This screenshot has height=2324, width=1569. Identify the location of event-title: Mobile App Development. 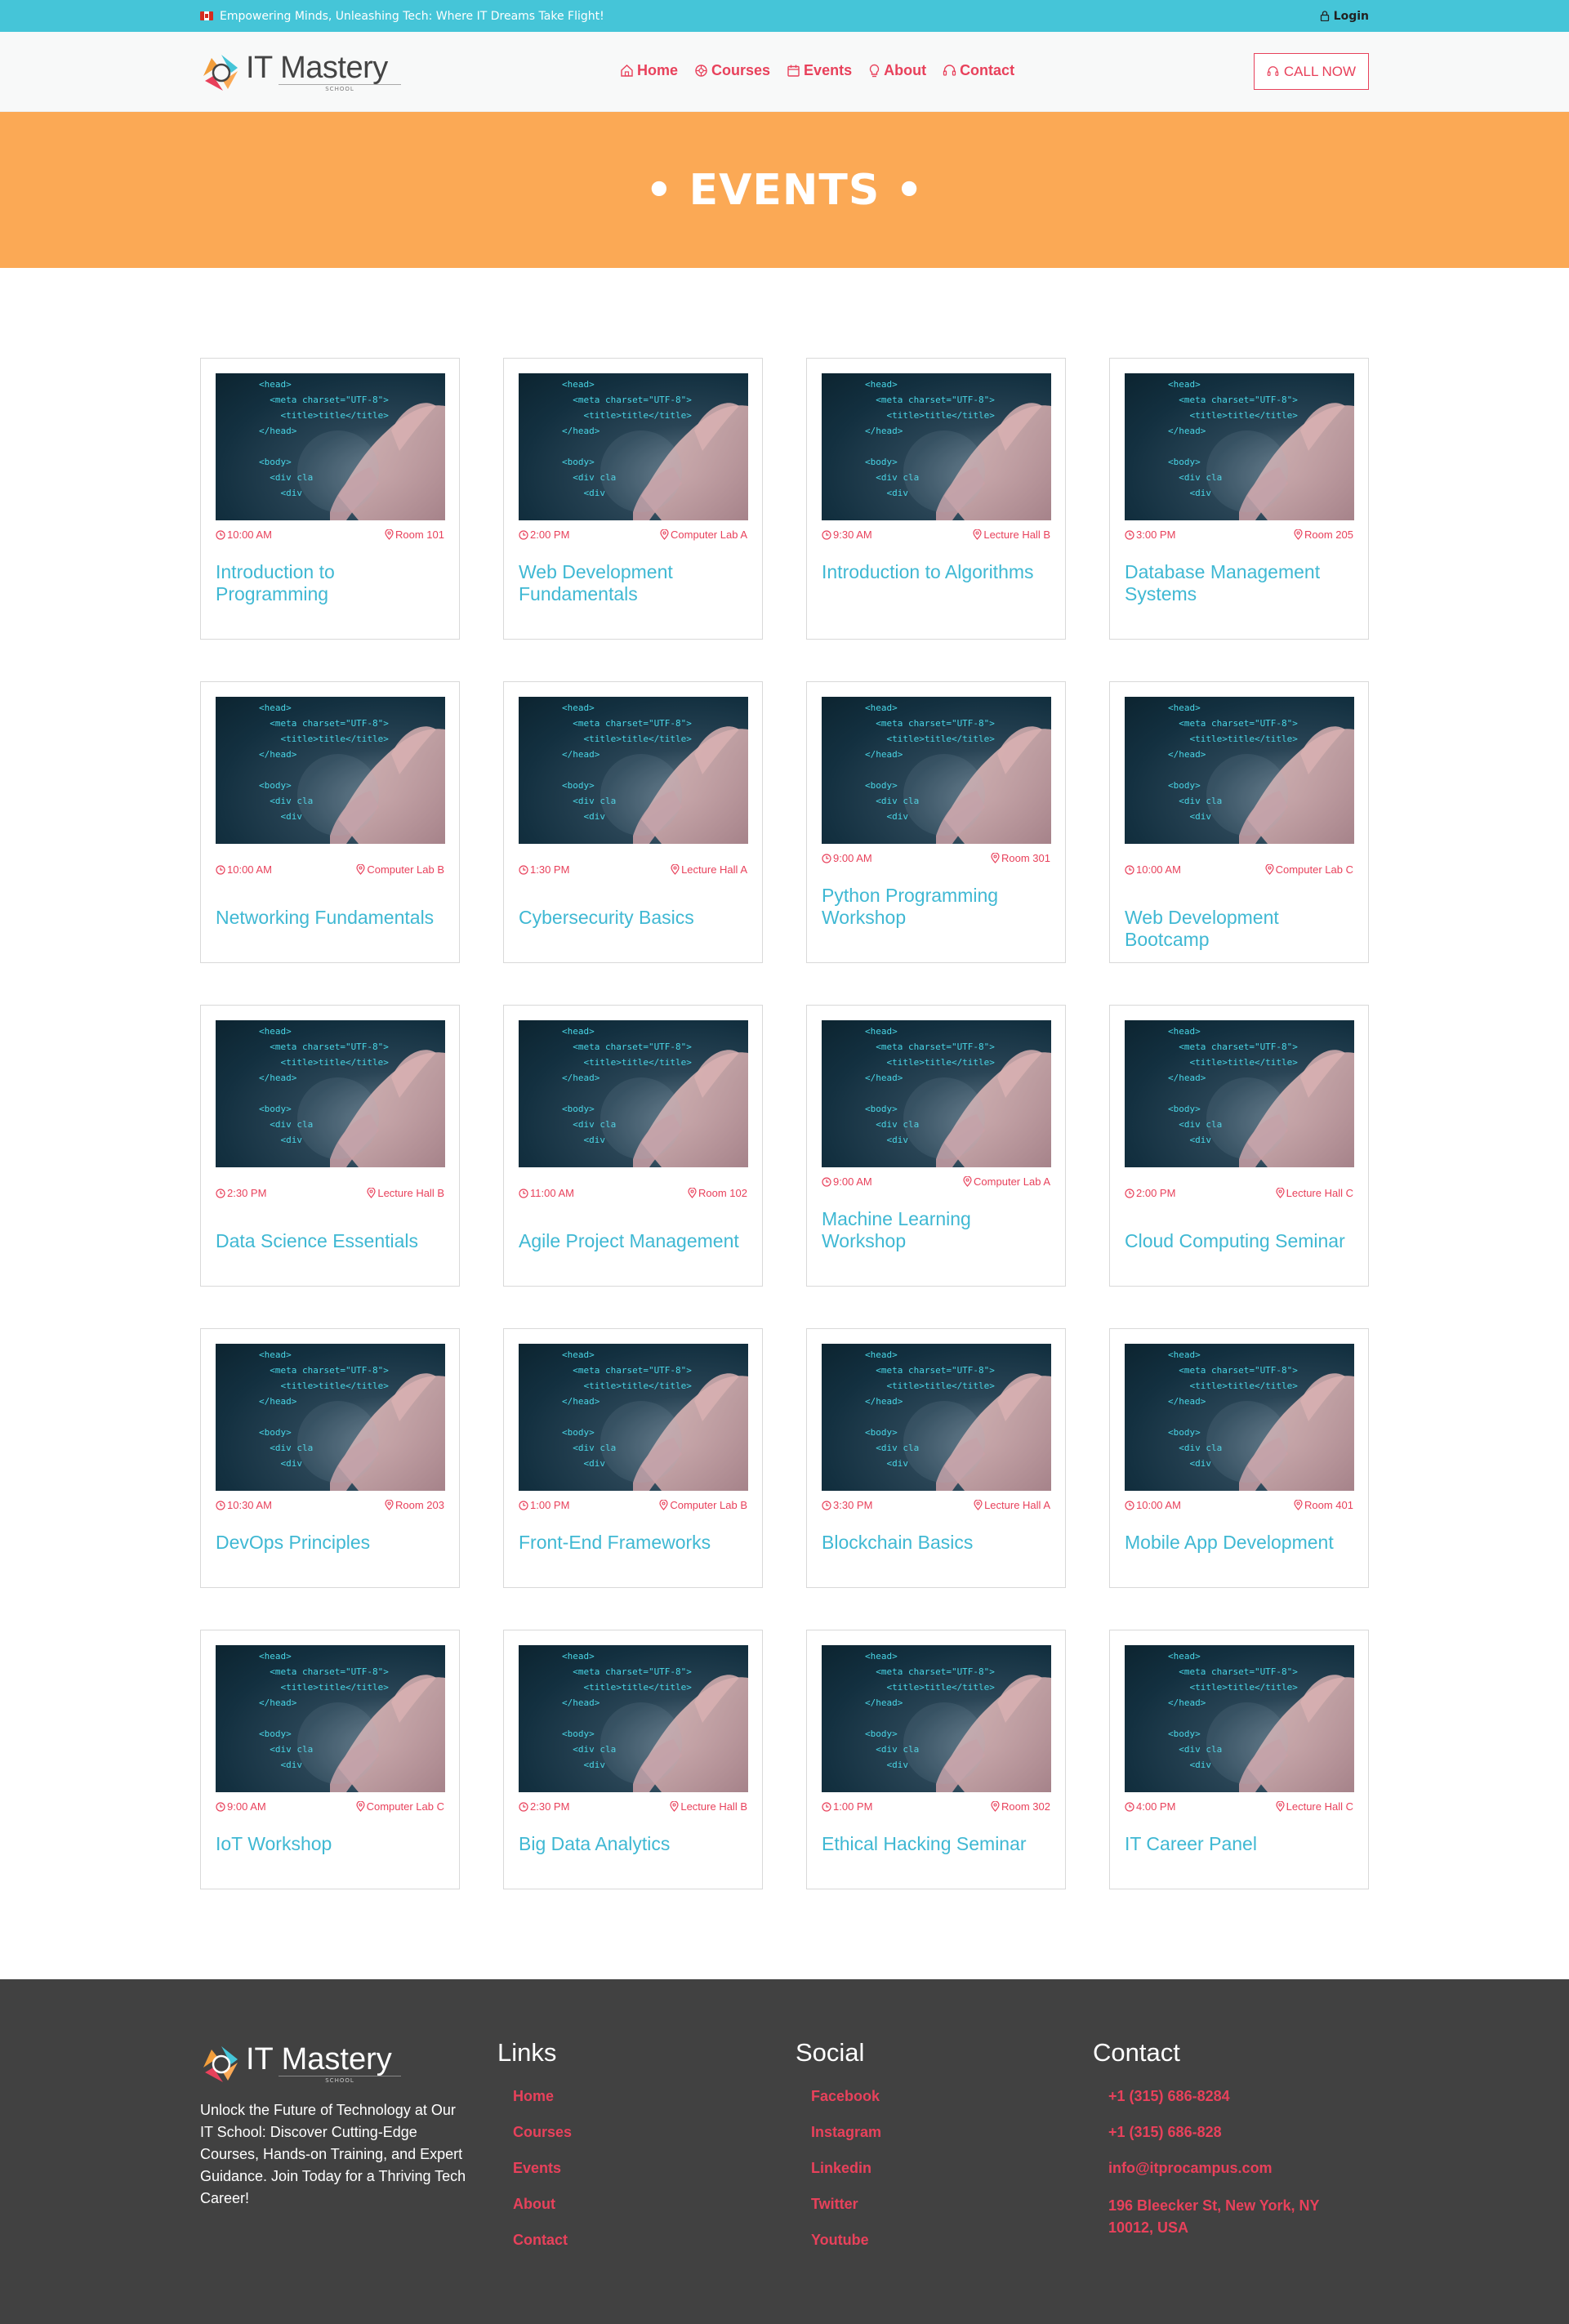
(1241, 1543).